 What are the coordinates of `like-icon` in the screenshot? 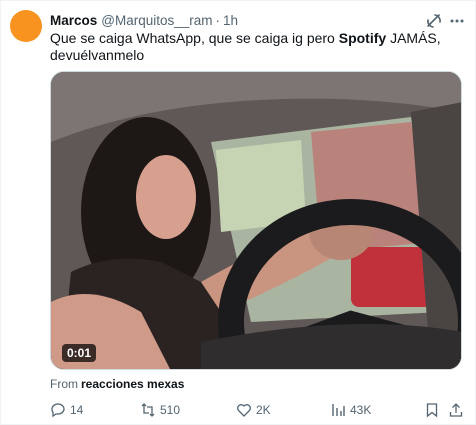 It's located at (244, 410).